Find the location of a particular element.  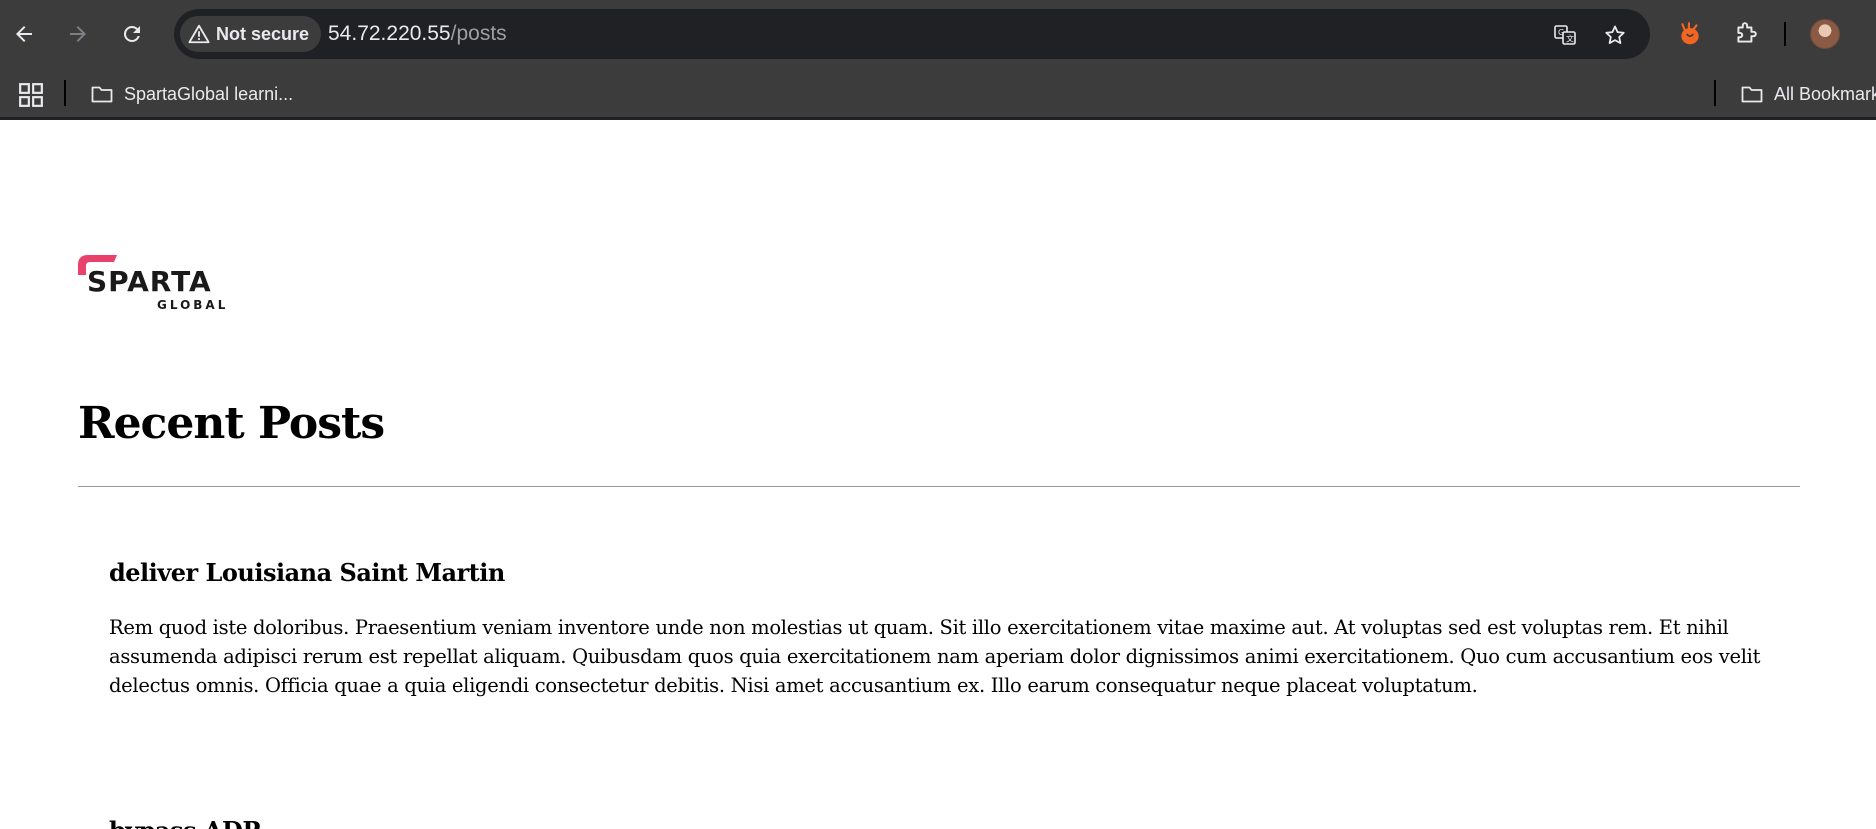

apps-grid-icon is located at coordinates (31, 95).